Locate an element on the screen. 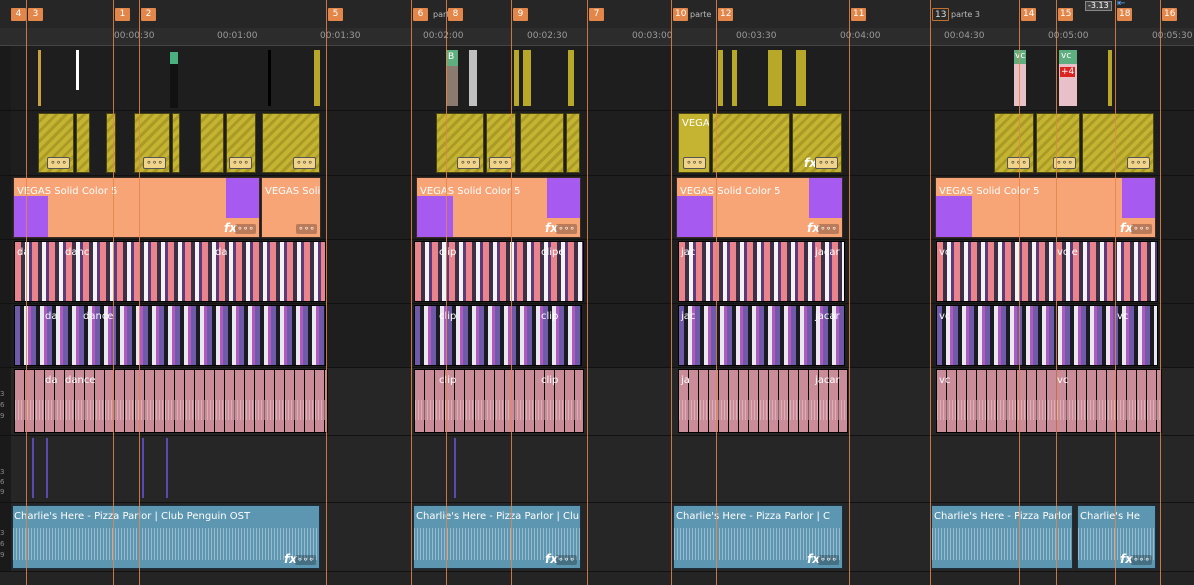 Image resolution: width=1194 pixels, height=585 pixels. video-clip: clip clip is located at coordinates (498, 335).